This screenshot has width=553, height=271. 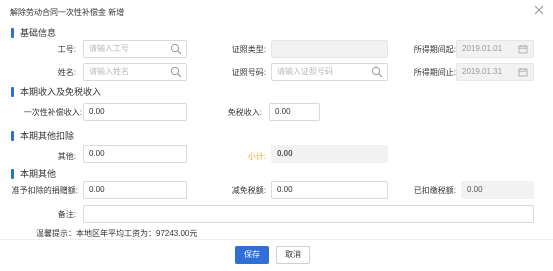 What do you see at coordinates (283, 111) in the screenshot?
I see `tax-free-value: 0.00` at bounding box center [283, 111].